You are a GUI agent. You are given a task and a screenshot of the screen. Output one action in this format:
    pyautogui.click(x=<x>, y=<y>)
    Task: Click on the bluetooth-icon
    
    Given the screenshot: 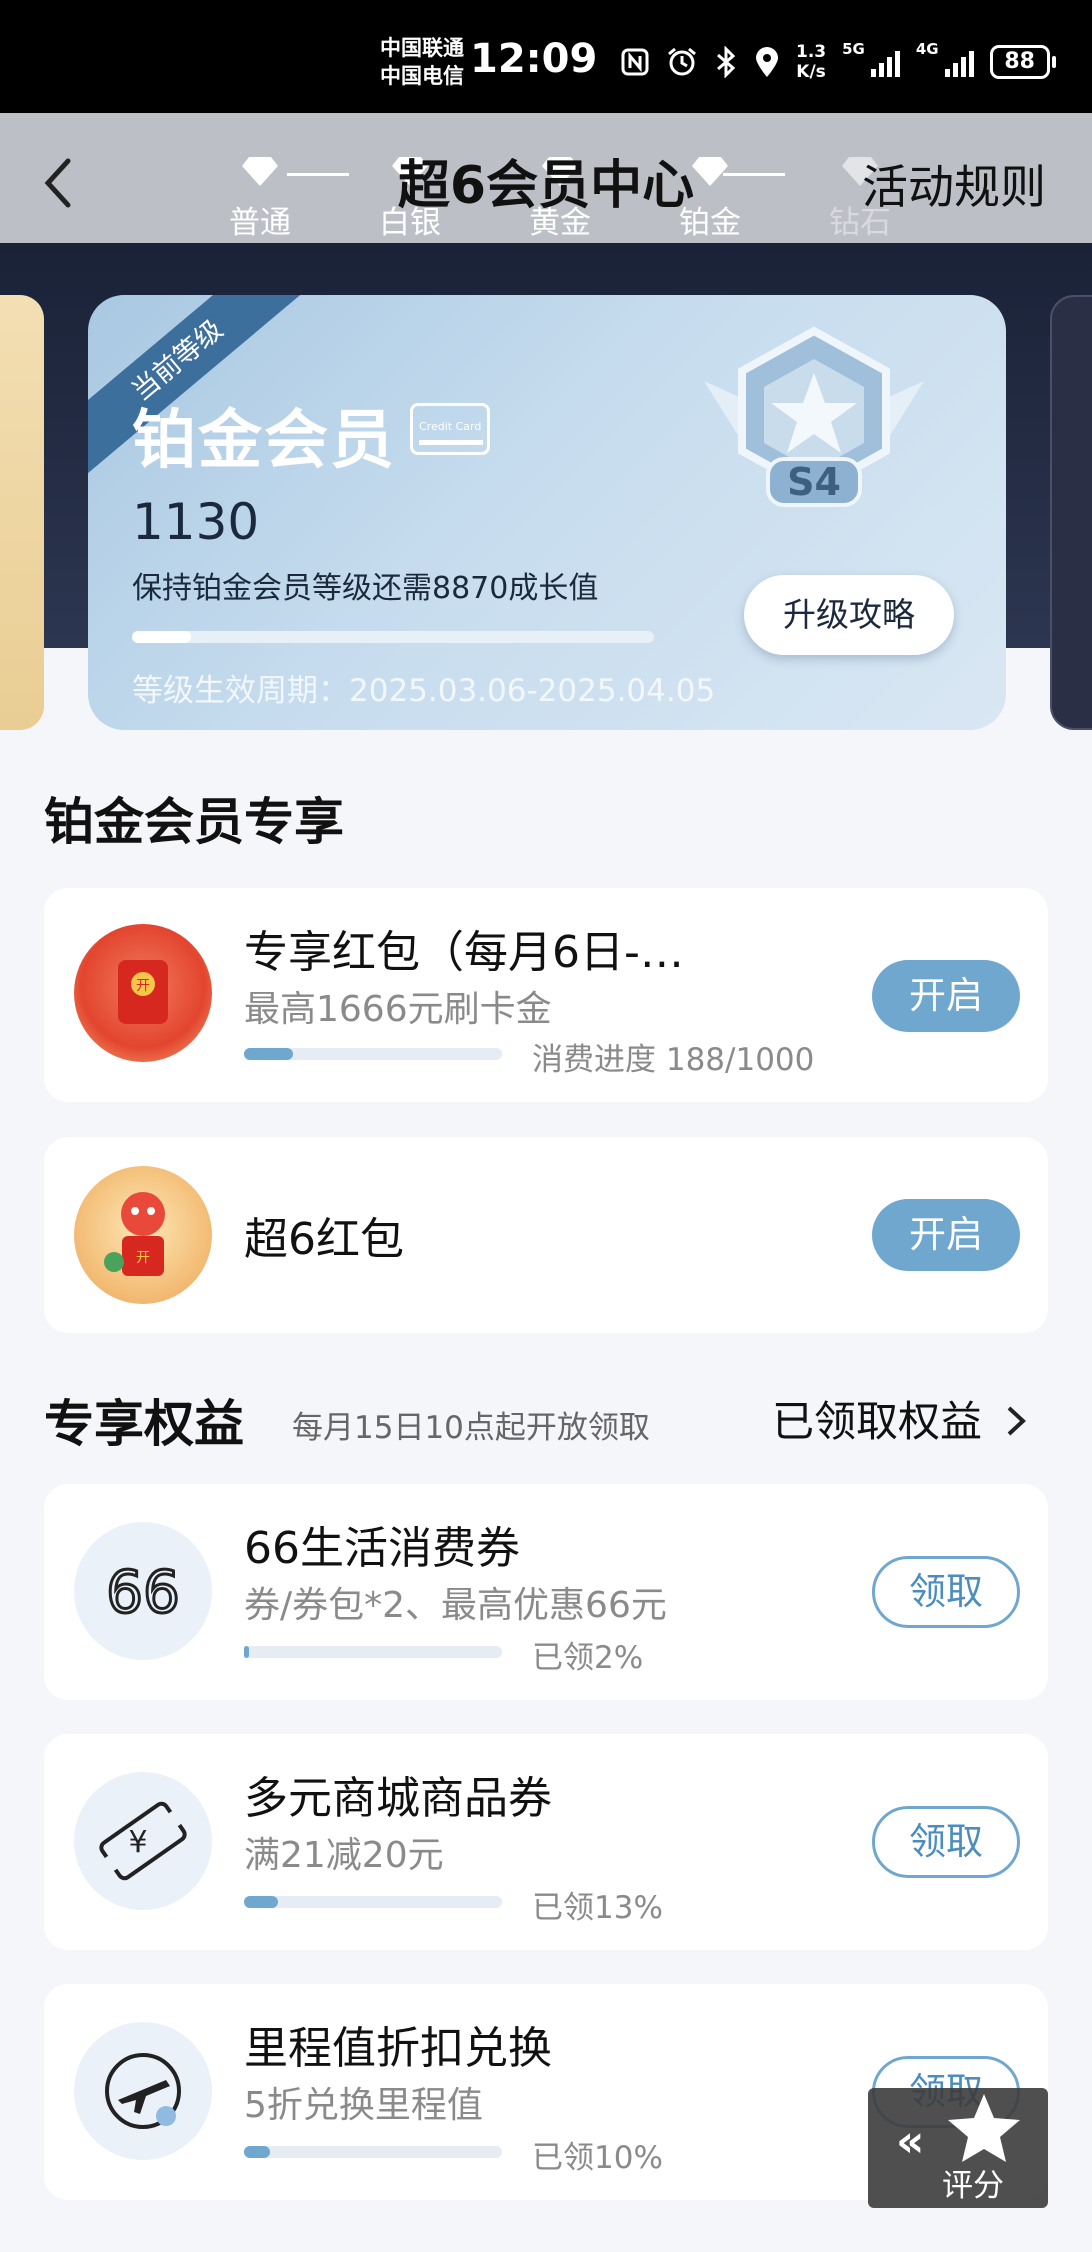 What is the action you would take?
    pyautogui.click(x=726, y=62)
    